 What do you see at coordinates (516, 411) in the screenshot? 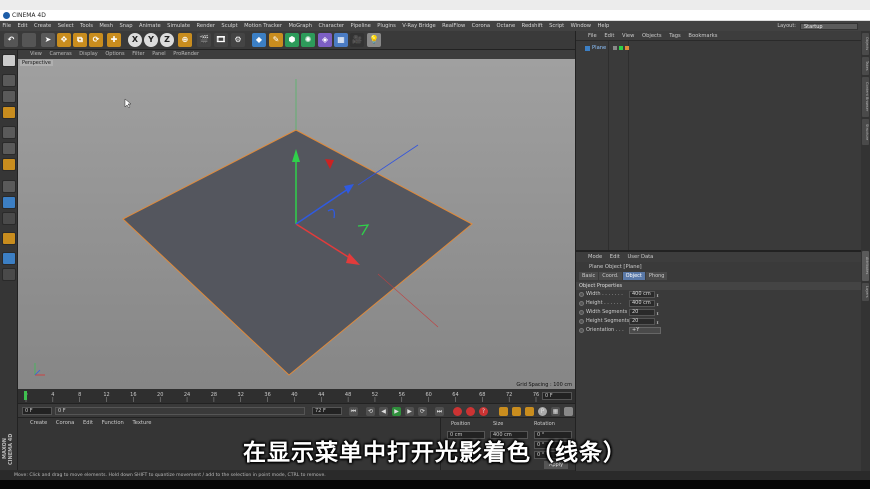
I see `key-scale-icon` at bounding box center [516, 411].